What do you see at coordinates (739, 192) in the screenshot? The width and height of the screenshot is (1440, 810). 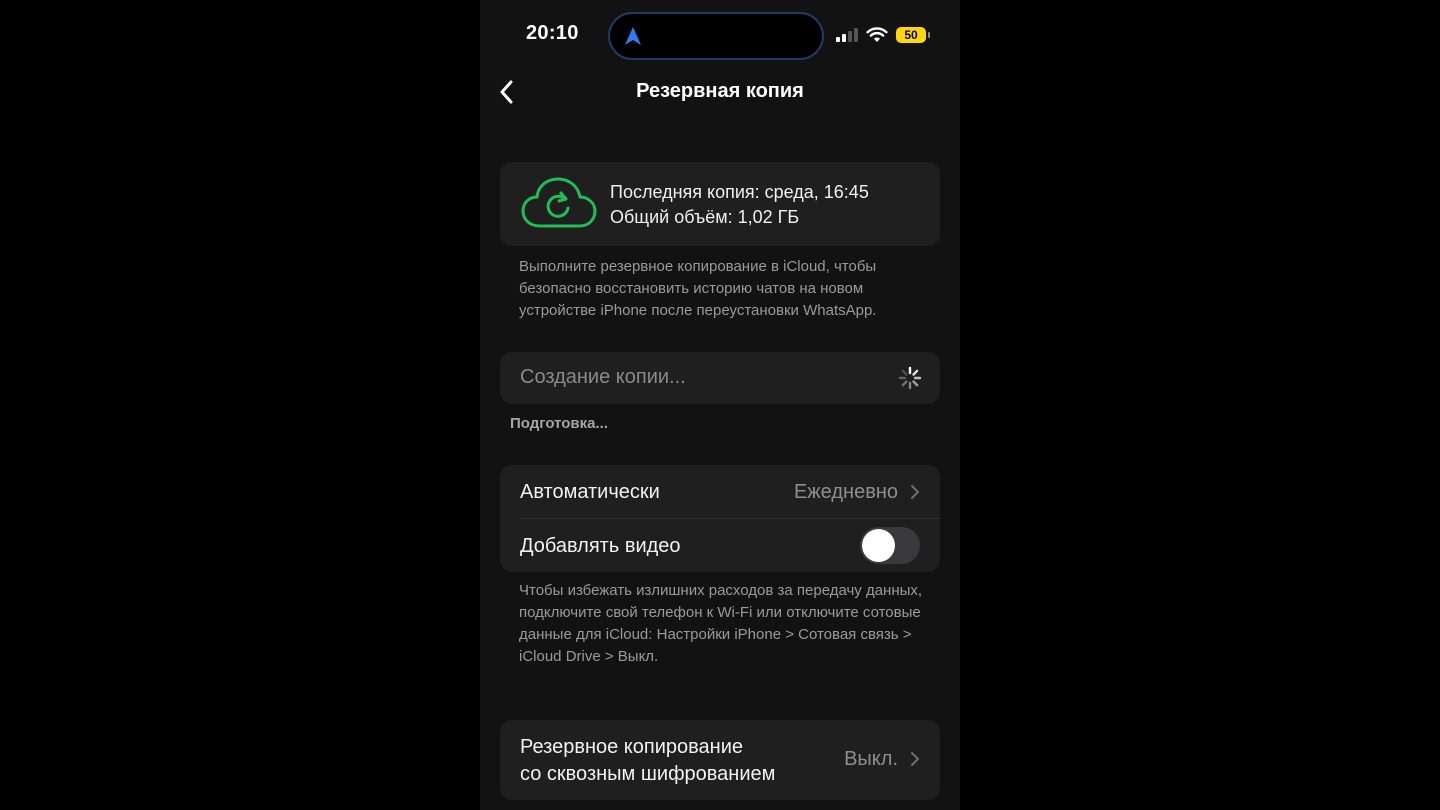 I see `last-backup-text: Последняя копия: среда, 16:45` at bounding box center [739, 192].